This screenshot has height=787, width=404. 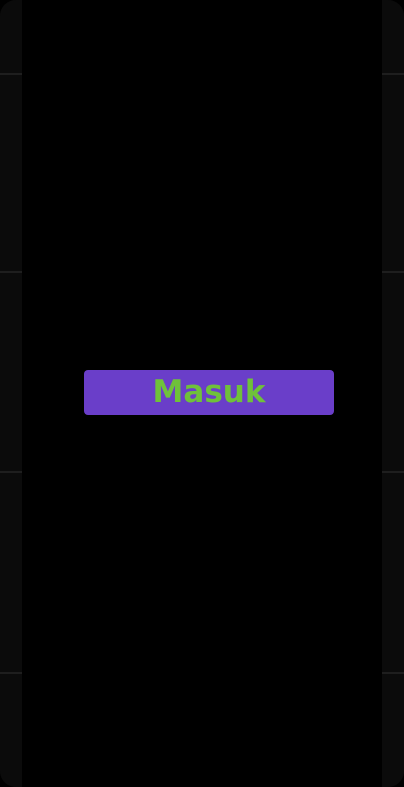 I want to click on left-bezel, so click(x=11, y=393).